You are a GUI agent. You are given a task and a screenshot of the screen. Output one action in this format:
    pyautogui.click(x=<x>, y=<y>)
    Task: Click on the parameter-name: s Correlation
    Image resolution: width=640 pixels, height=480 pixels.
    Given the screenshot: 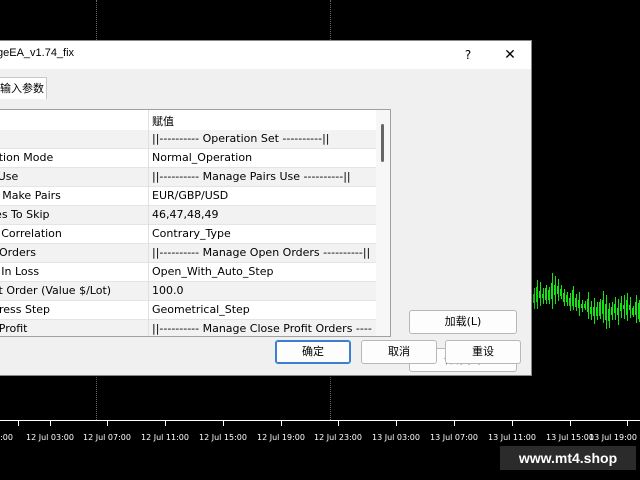 What is the action you would take?
    pyautogui.click(x=31, y=233)
    